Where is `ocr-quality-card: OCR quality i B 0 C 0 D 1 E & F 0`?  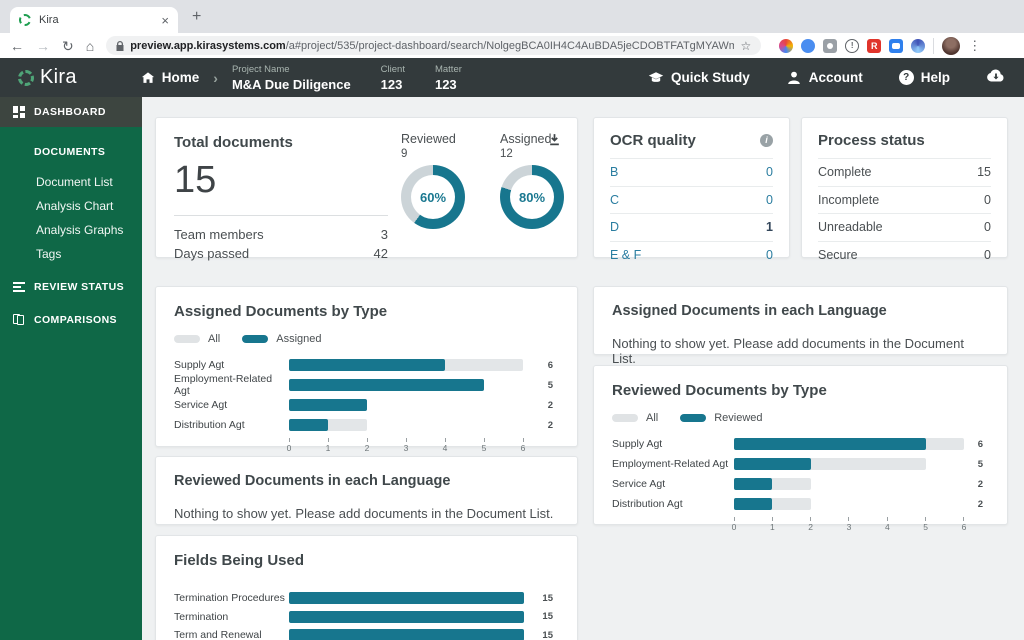 ocr-quality-card: OCR quality i B 0 C 0 D 1 E & F 0 is located at coordinates (691, 189).